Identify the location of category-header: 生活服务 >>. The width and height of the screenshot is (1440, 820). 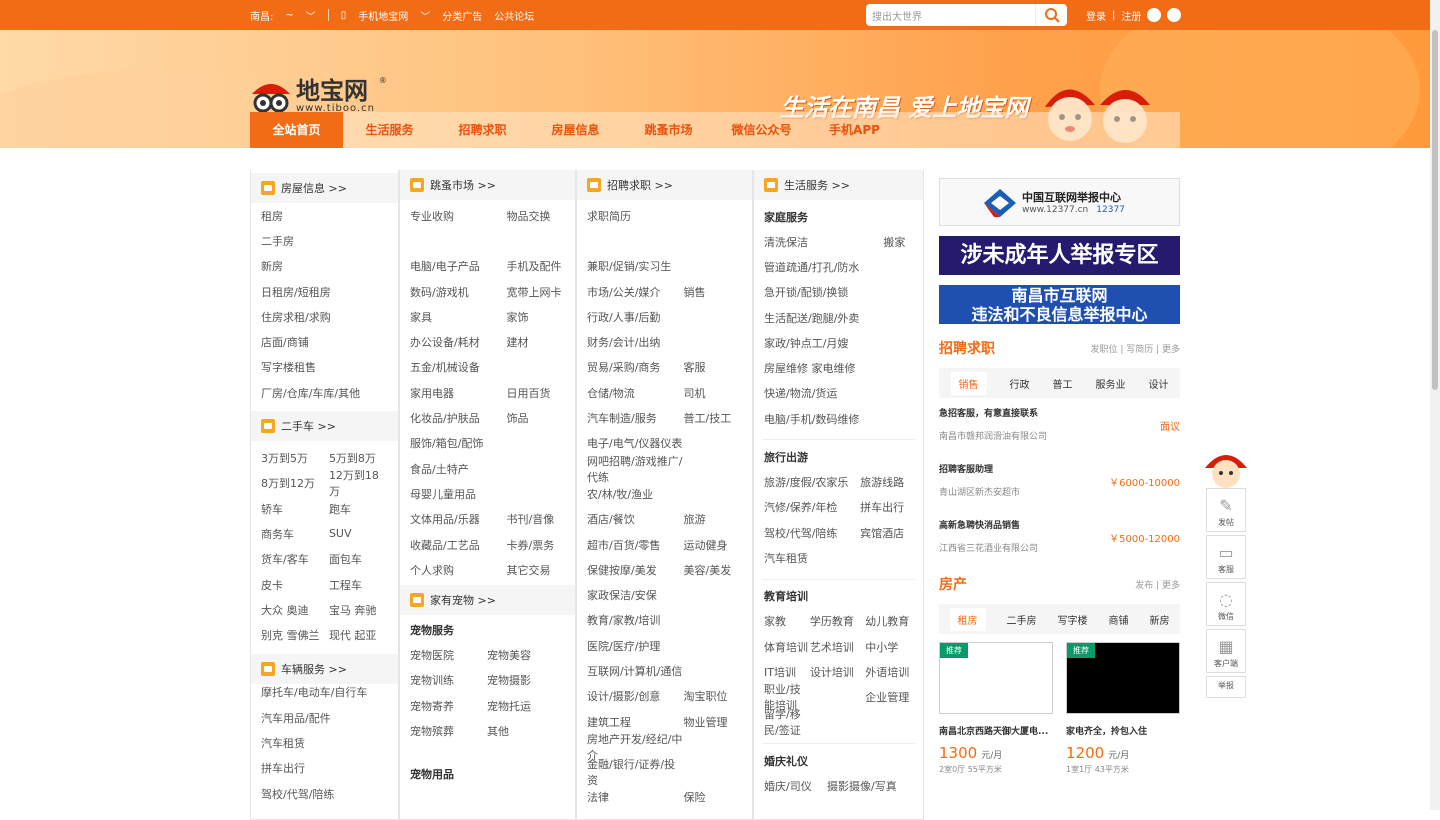
(838, 185).